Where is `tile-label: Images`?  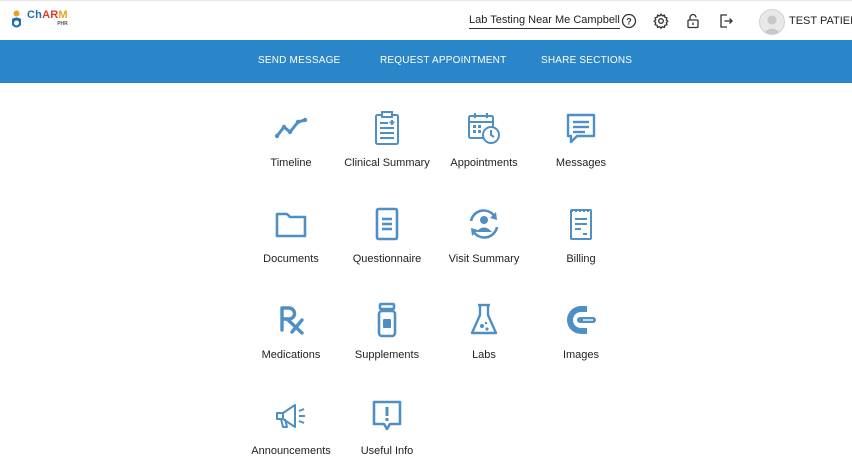 tile-label: Images is located at coordinates (581, 355).